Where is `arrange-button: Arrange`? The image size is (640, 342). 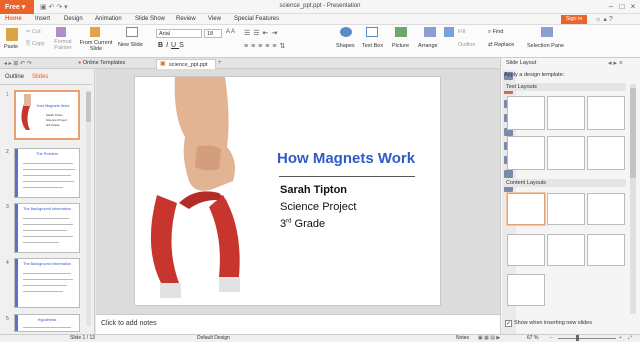 arrange-button: Arrange is located at coordinates (428, 46).